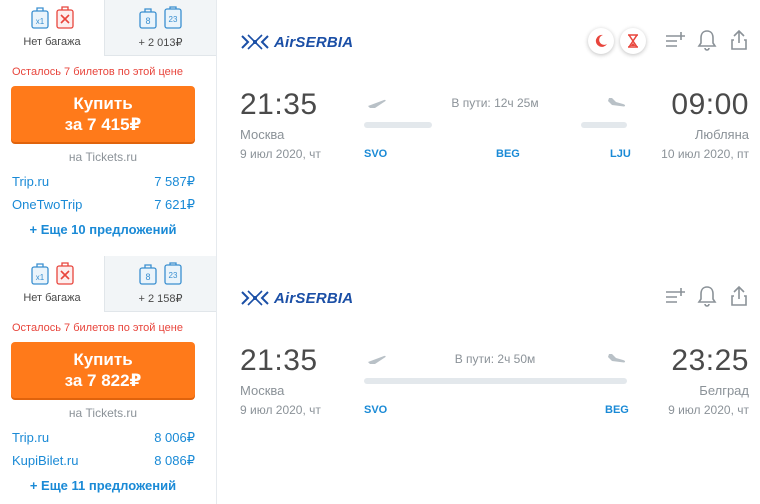  What do you see at coordinates (495, 103) in the screenshot?
I see `flight-duration: В пути: 12ч 25м` at bounding box center [495, 103].